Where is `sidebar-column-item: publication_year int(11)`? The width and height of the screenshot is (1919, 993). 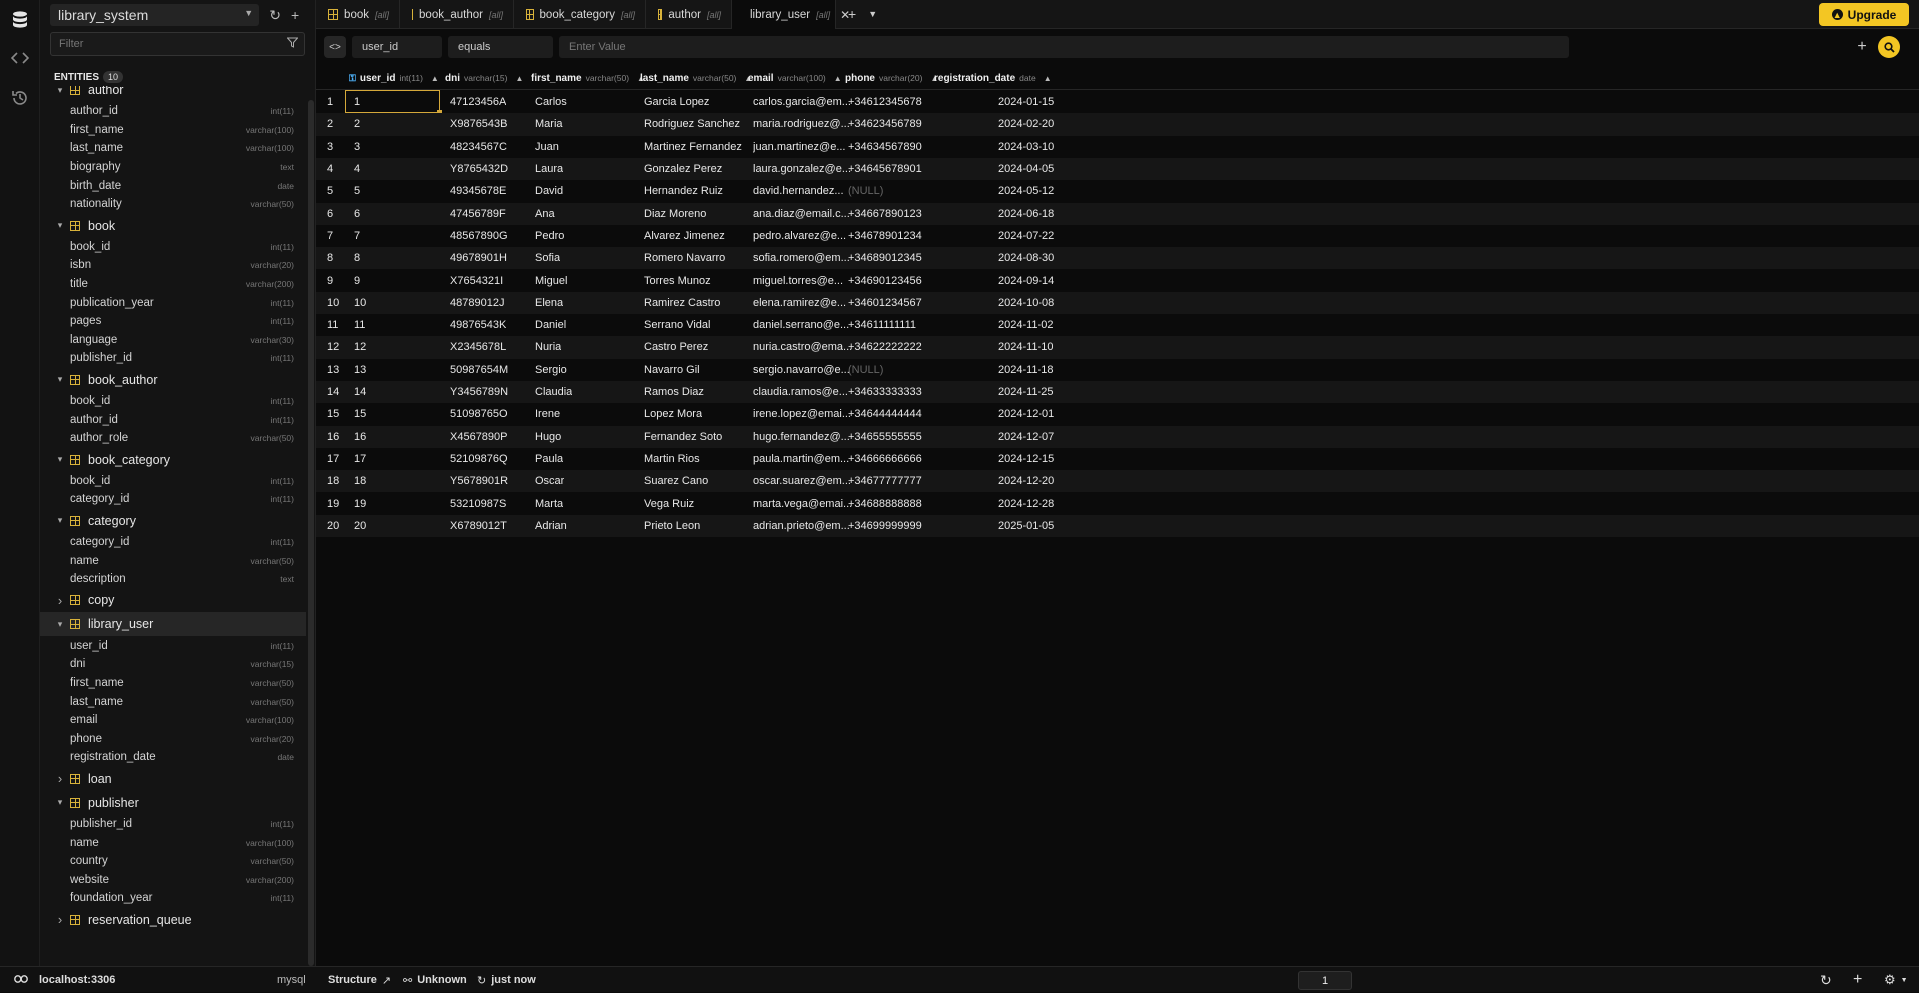 sidebar-column-item: publication_year int(11) is located at coordinates (173, 302).